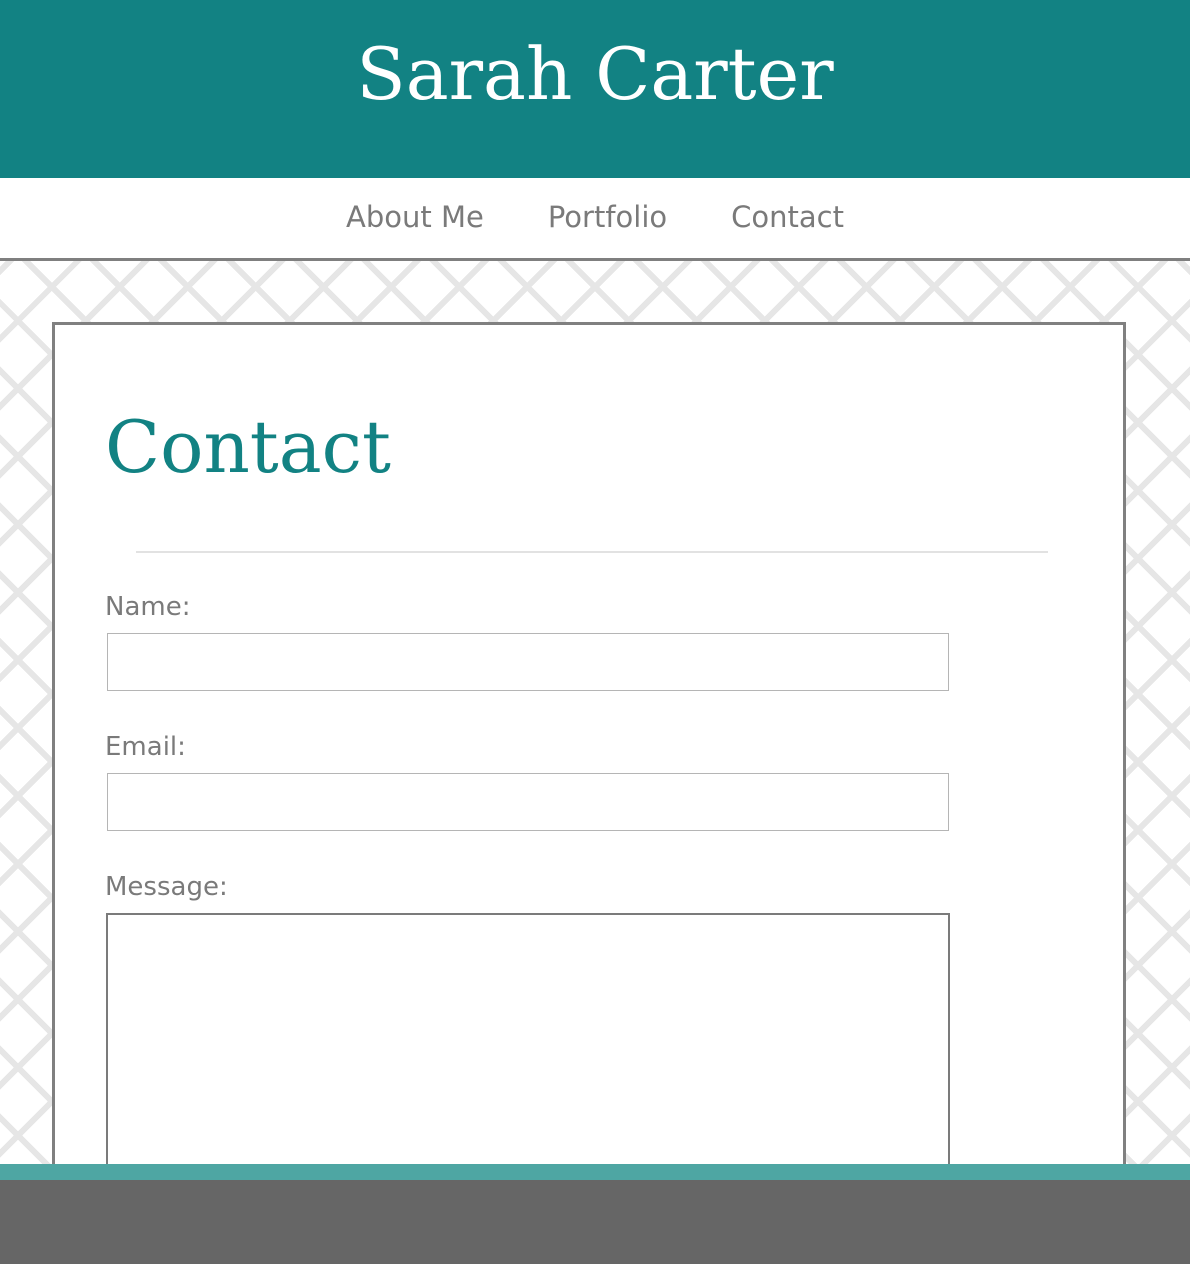  What do you see at coordinates (595, 1172) in the screenshot?
I see `footer-accent-bar` at bounding box center [595, 1172].